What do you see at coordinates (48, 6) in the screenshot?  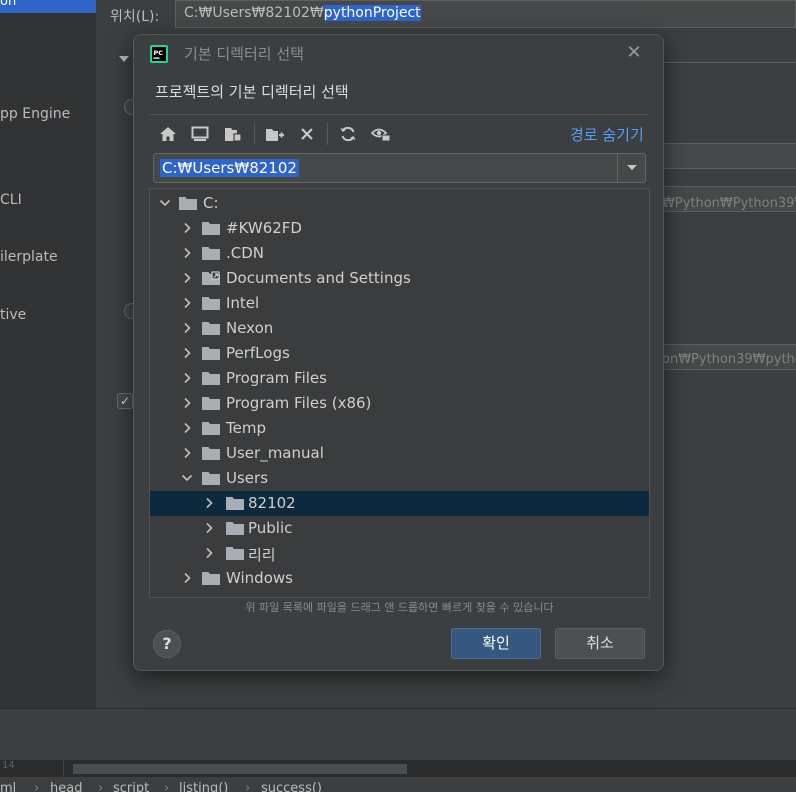 I see `sidebar-selected-item: on` at bounding box center [48, 6].